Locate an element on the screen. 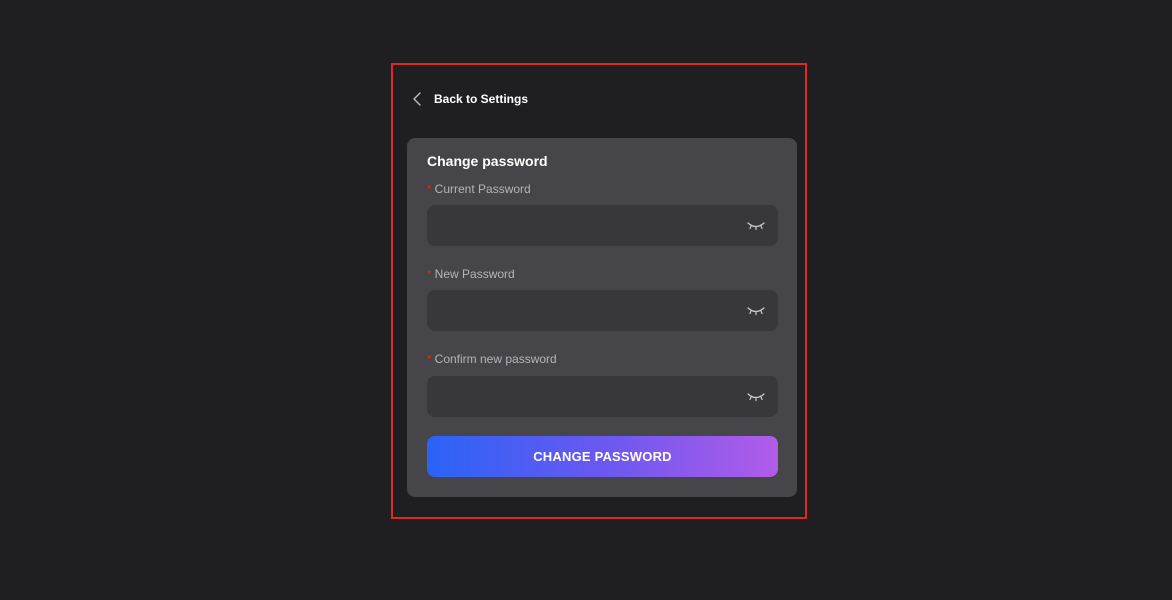 The height and width of the screenshot is (600, 1172). confirm-password-input is located at coordinates (591, 396).